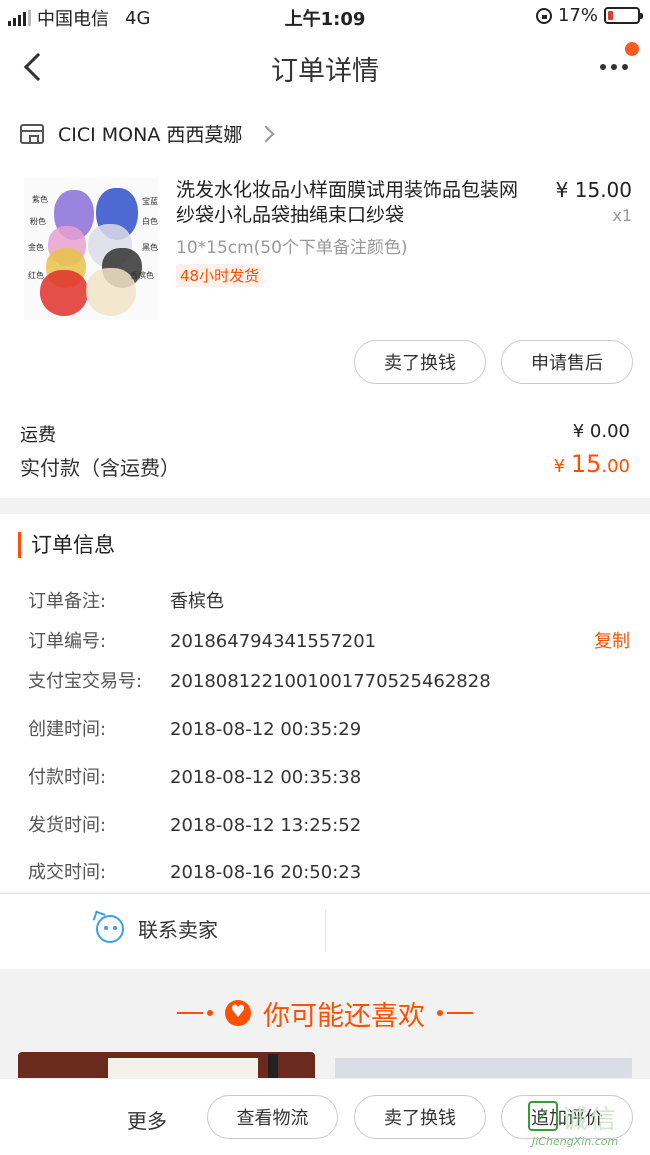 This screenshot has width=650, height=1155. I want to click on info-value: 2018-08-16 20:50:23, so click(266, 872).